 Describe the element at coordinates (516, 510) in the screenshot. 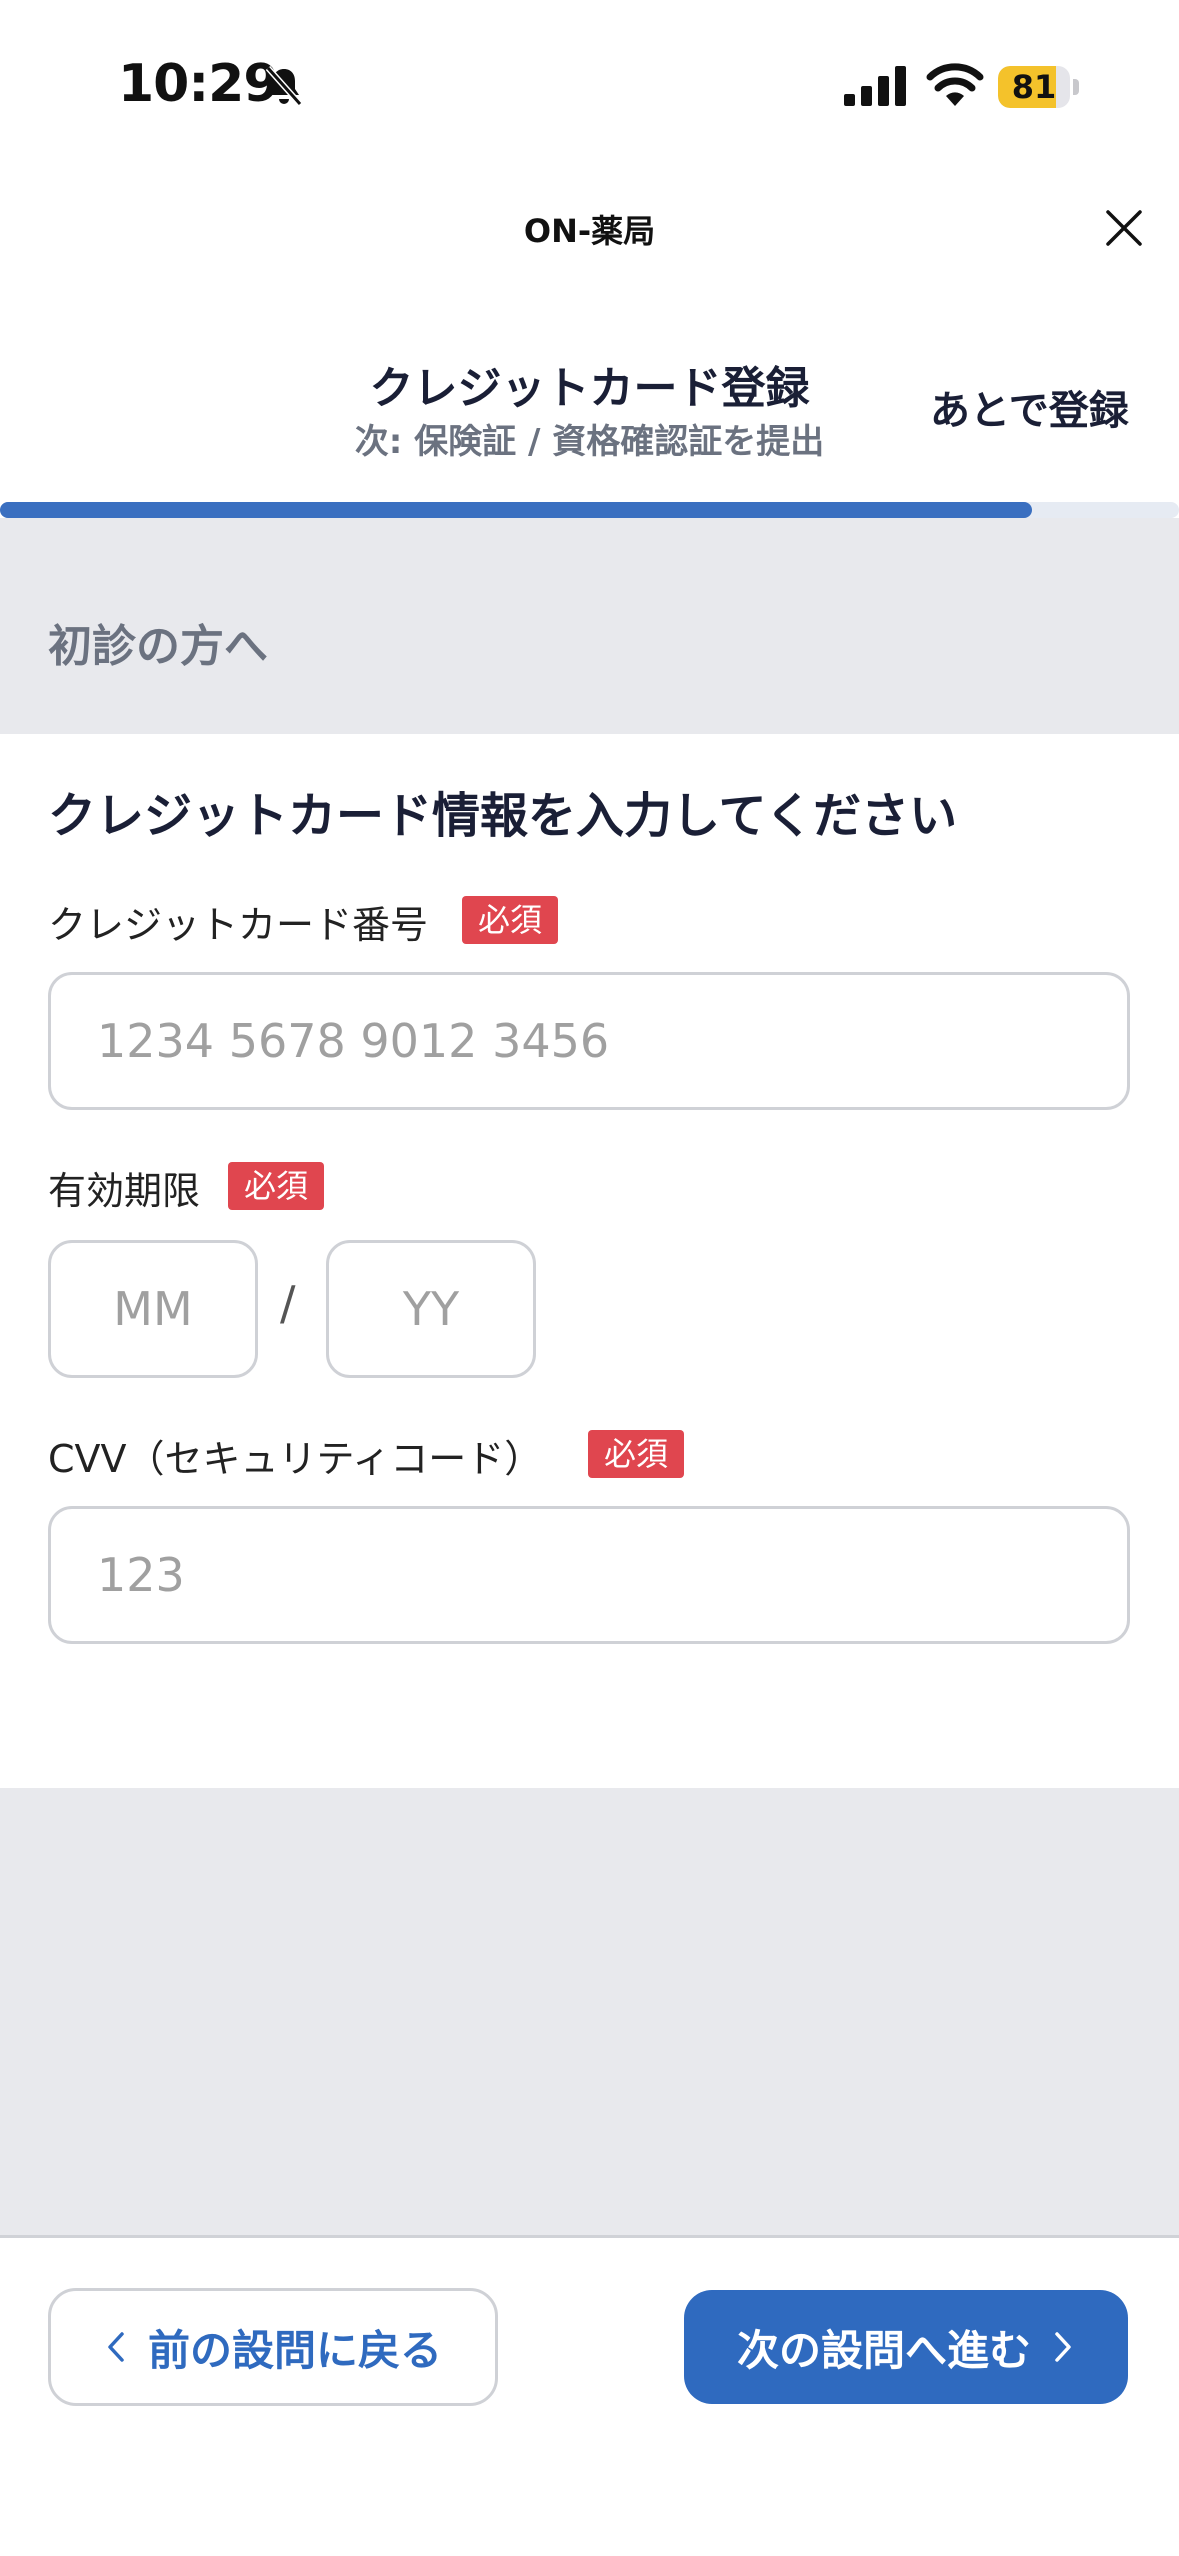

I see `progress-bar-fill` at that location.